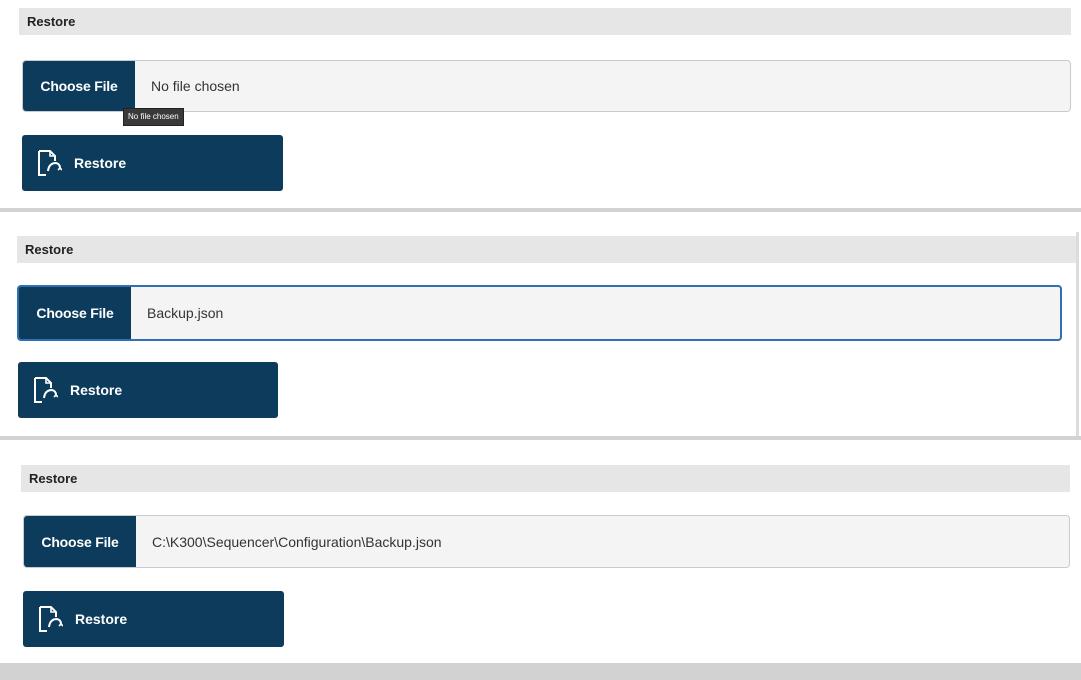 This screenshot has height=680, width=1081. What do you see at coordinates (539, 313) in the screenshot?
I see `file-input: Choose File Backup.json` at bounding box center [539, 313].